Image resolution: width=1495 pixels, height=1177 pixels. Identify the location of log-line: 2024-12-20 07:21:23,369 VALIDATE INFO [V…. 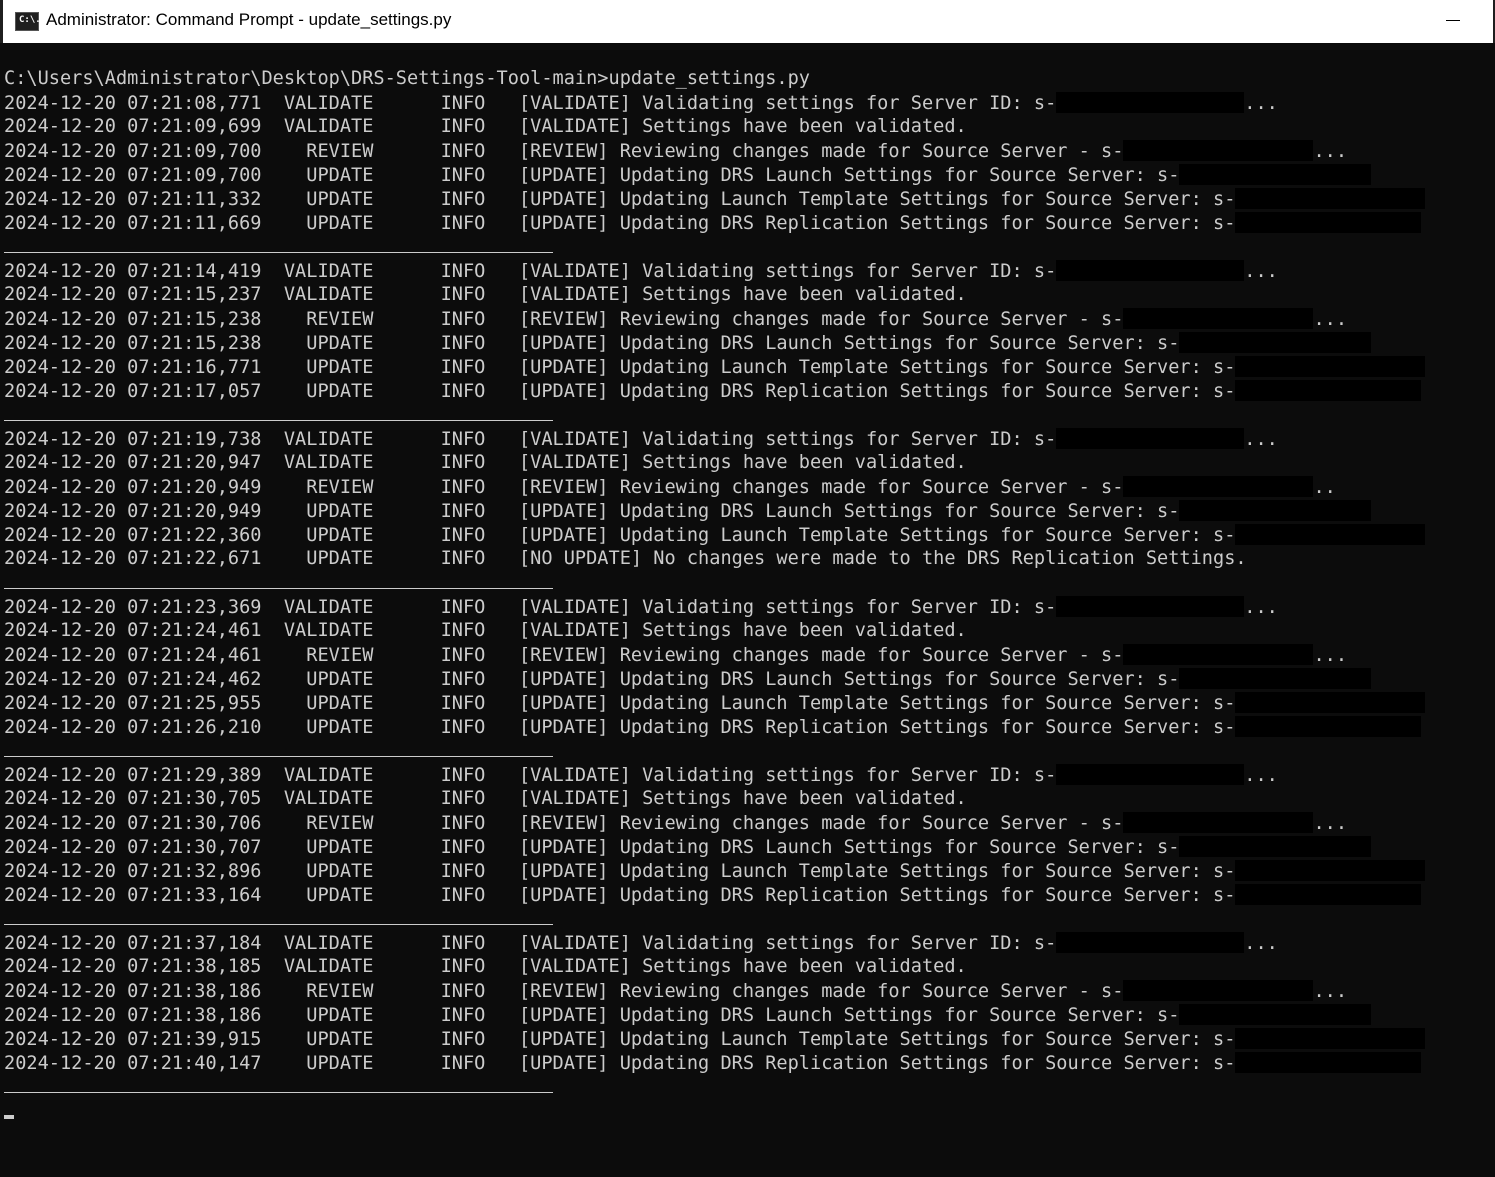
(641, 608).